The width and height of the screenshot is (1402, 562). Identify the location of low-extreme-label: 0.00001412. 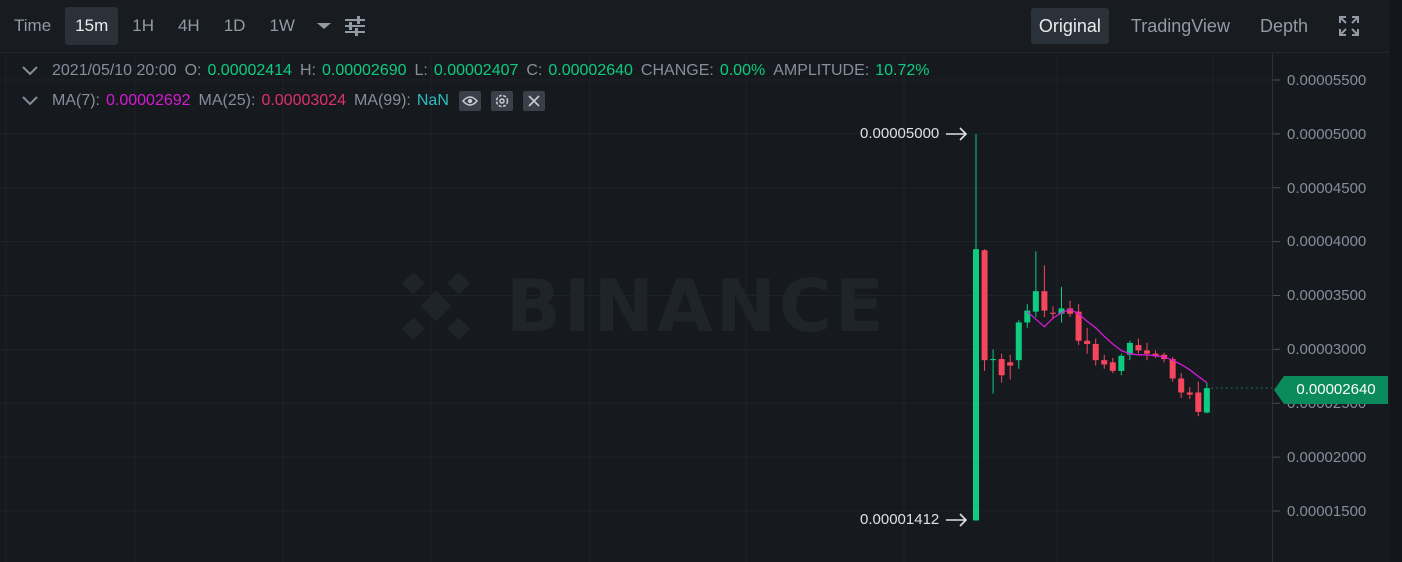
(900, 519).